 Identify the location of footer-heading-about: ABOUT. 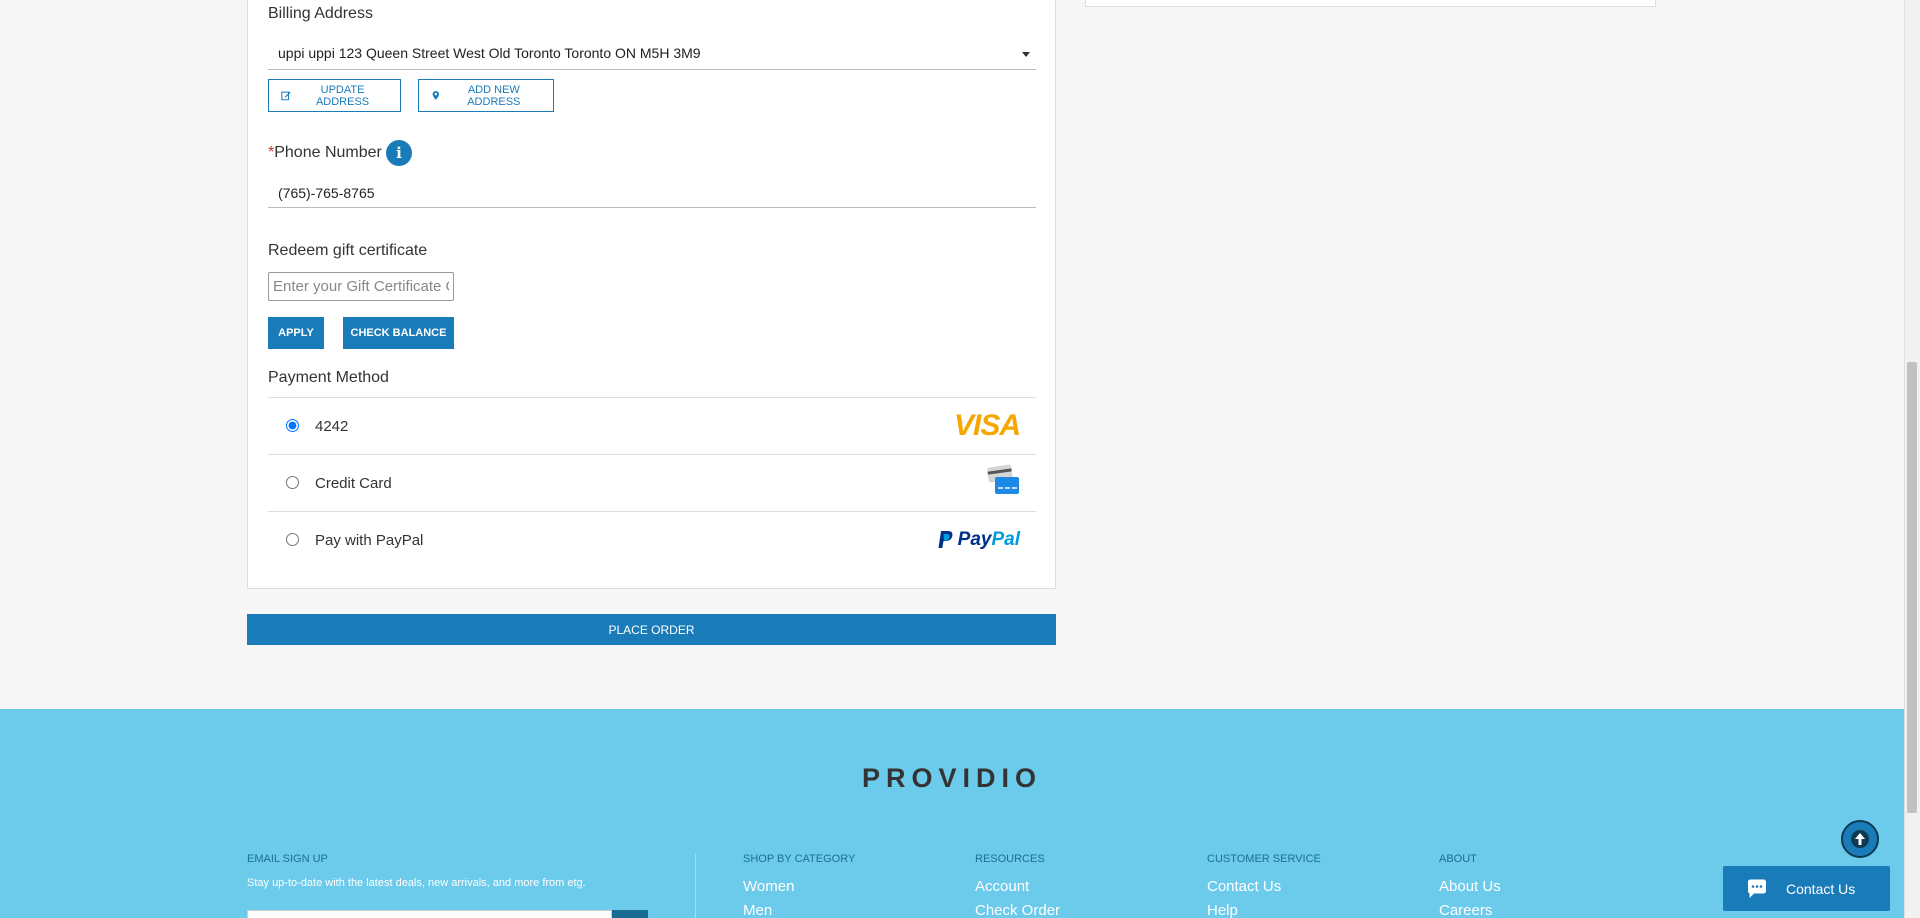
(1458, 859).